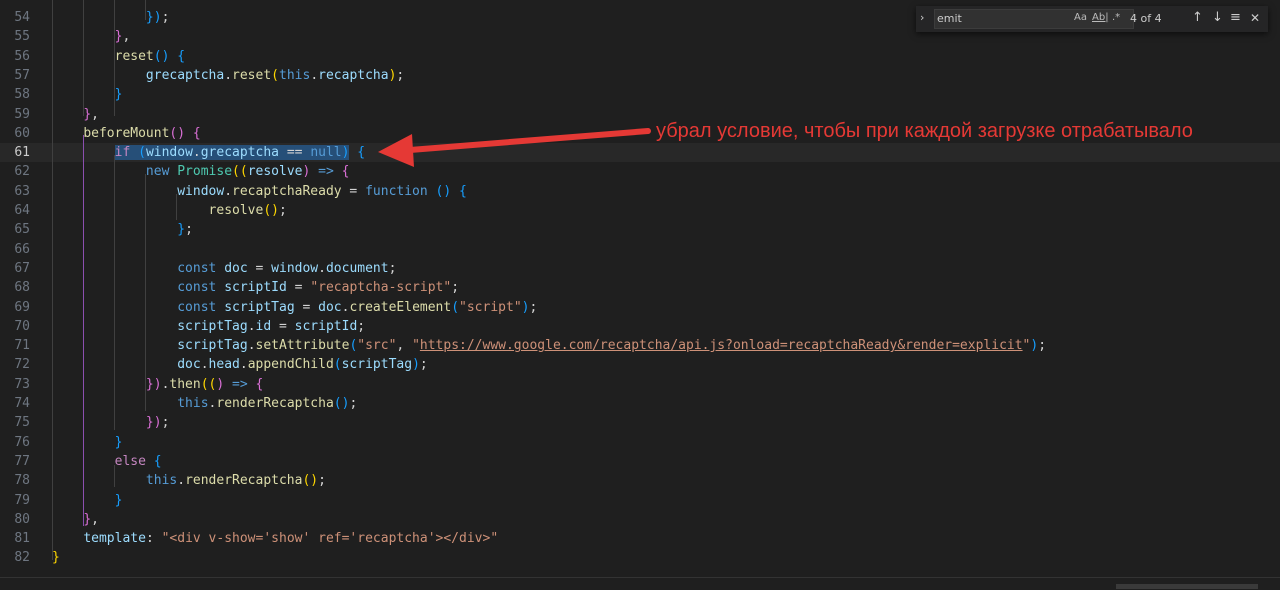  What do you see at coordinates (1187, 586) in the screenshot?
I see `horizontal-scrollbar-thumb` at bounding box center [1187, 586].